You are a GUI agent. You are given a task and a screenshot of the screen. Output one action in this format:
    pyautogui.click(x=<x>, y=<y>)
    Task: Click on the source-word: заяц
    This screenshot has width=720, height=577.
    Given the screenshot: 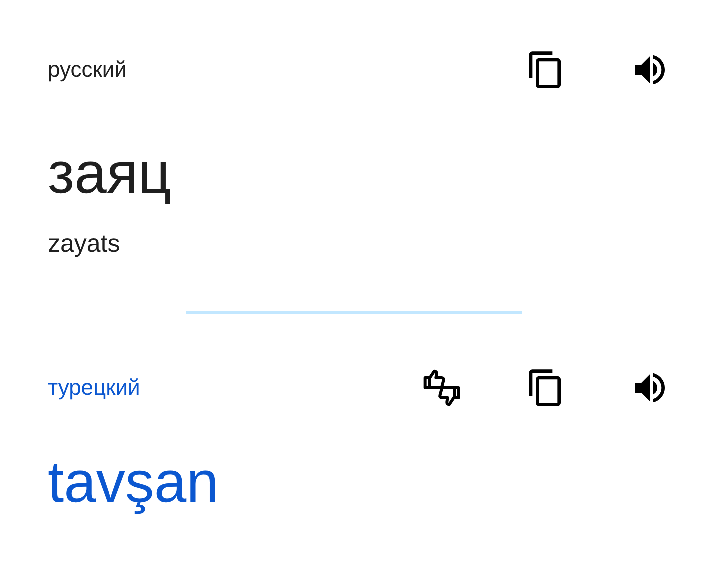 What is the action you would take?
    pyautogui.click(x=110, y=174)
    